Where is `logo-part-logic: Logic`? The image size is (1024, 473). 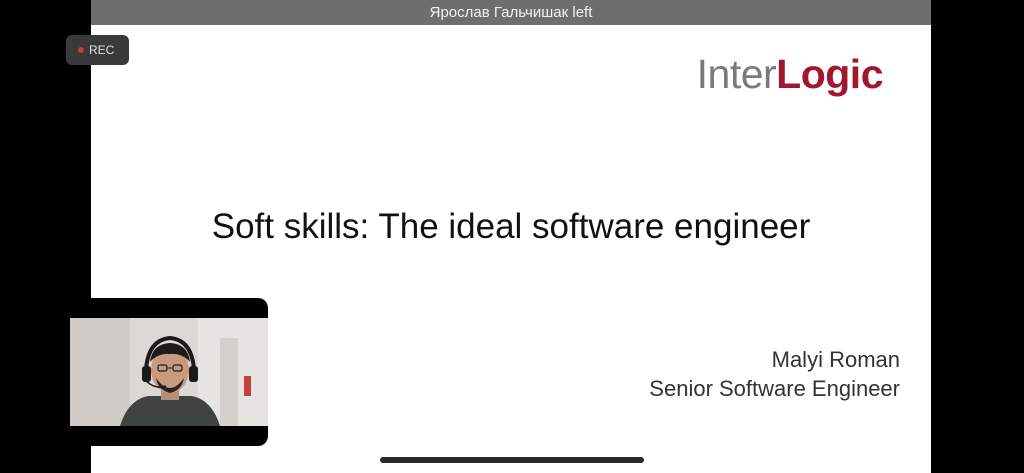 logo-part-logic: Logic is located at coordinates (829, 74).